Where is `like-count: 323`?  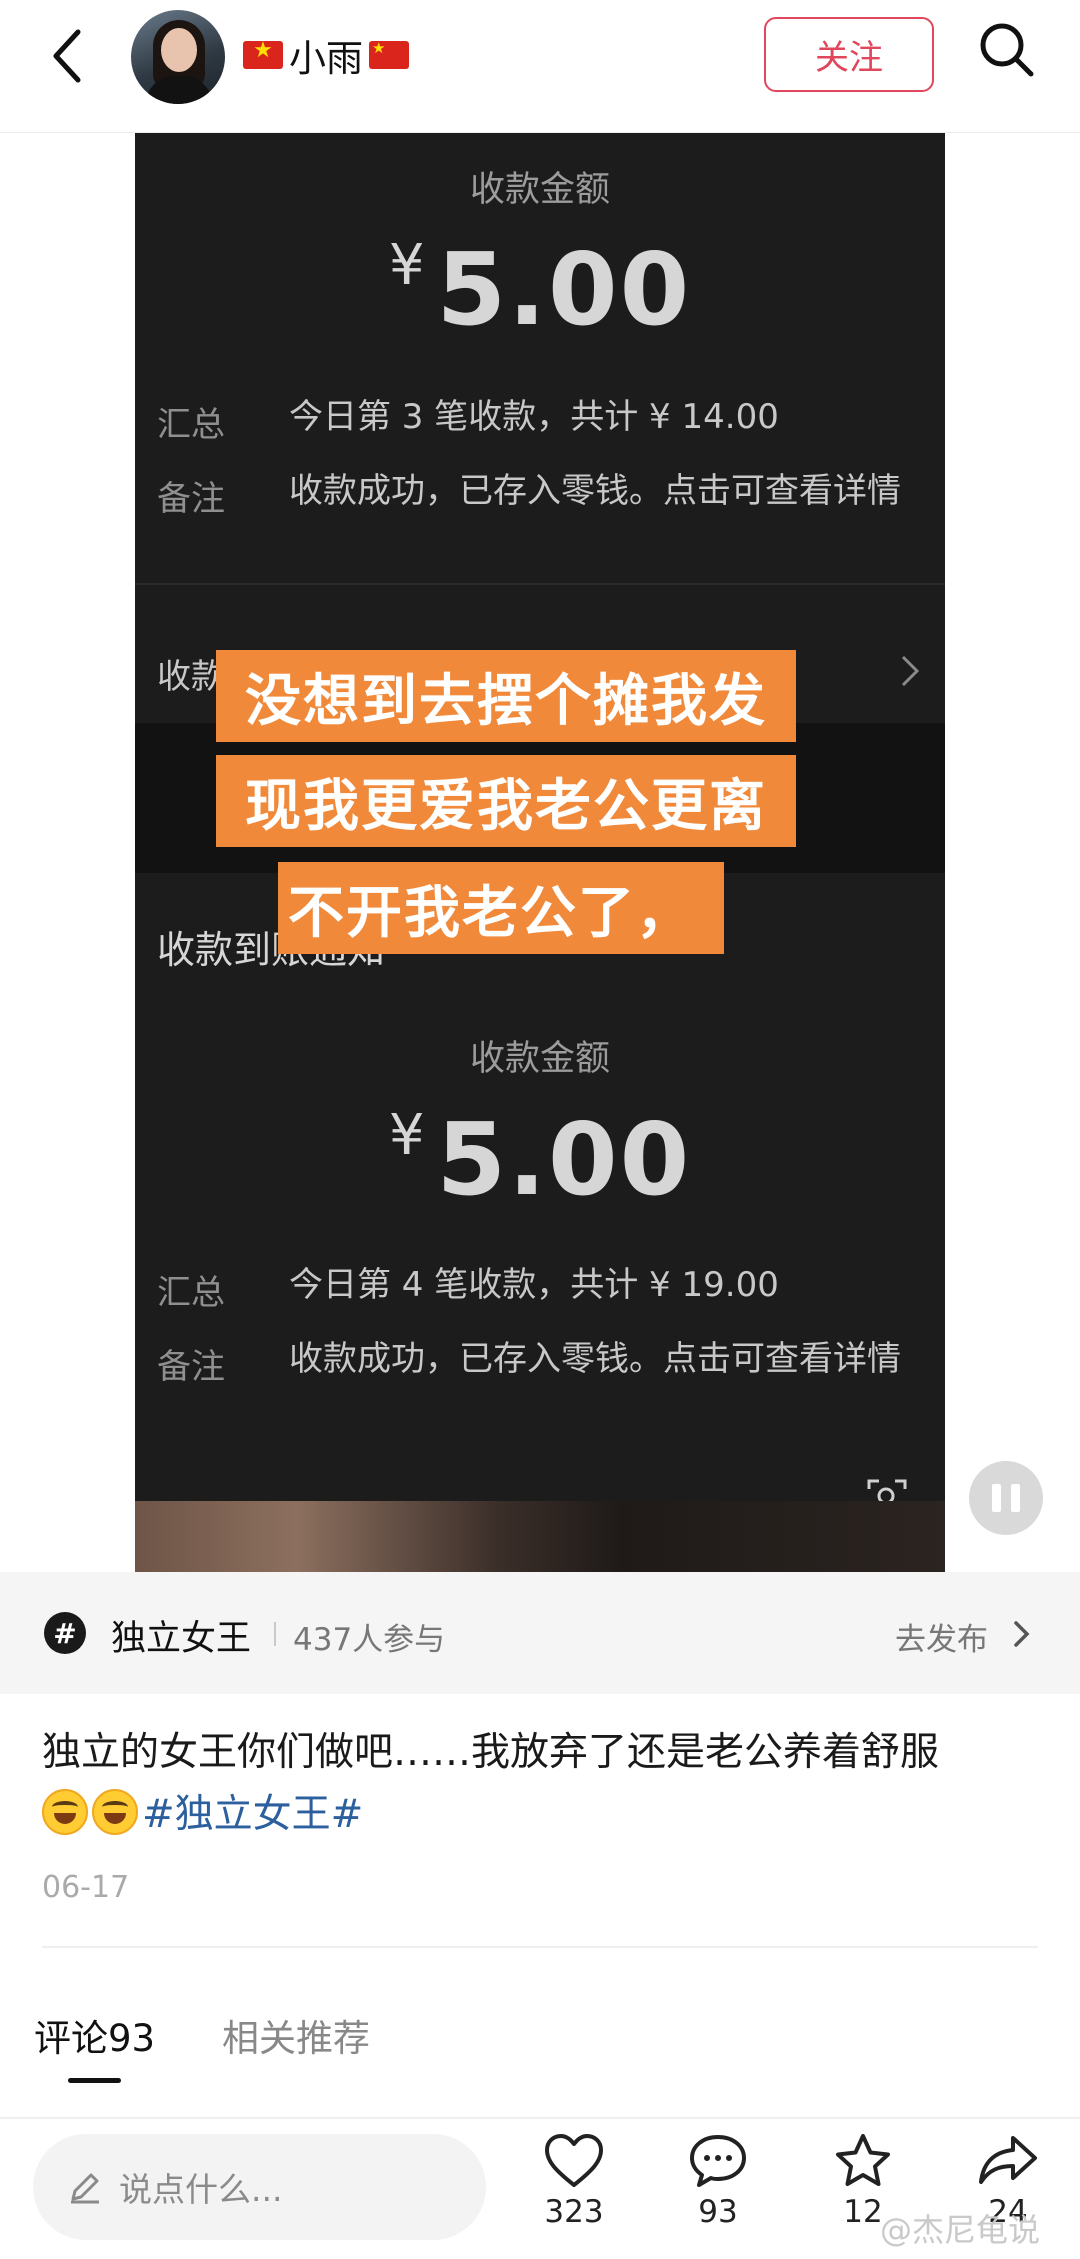 like-count: 323 is located at coordinates (574, 2212).